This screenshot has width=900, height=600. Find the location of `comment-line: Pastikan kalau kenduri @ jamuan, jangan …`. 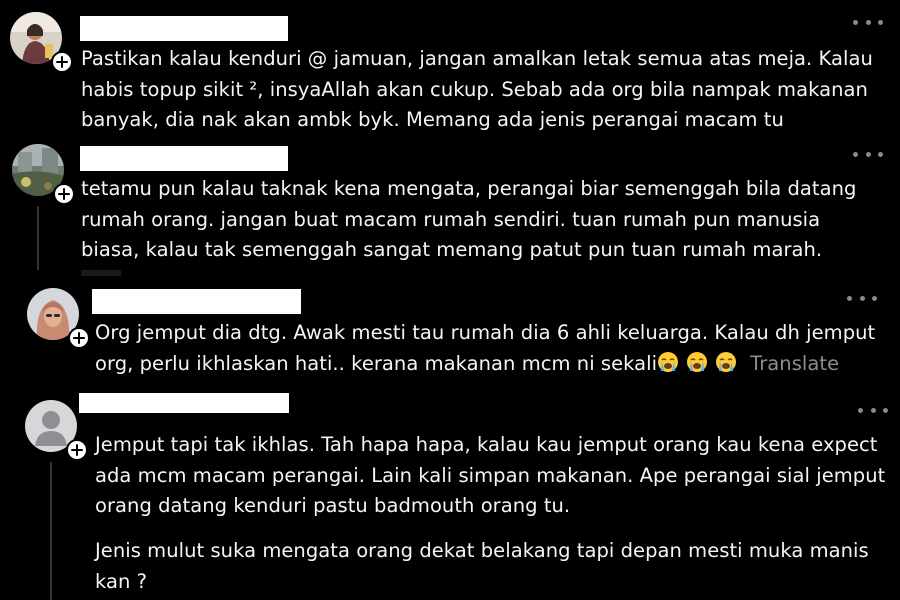

comment-line: Pastikan kalau kenduri @ jamuan, jangan … is located at coordinates (477, 58).